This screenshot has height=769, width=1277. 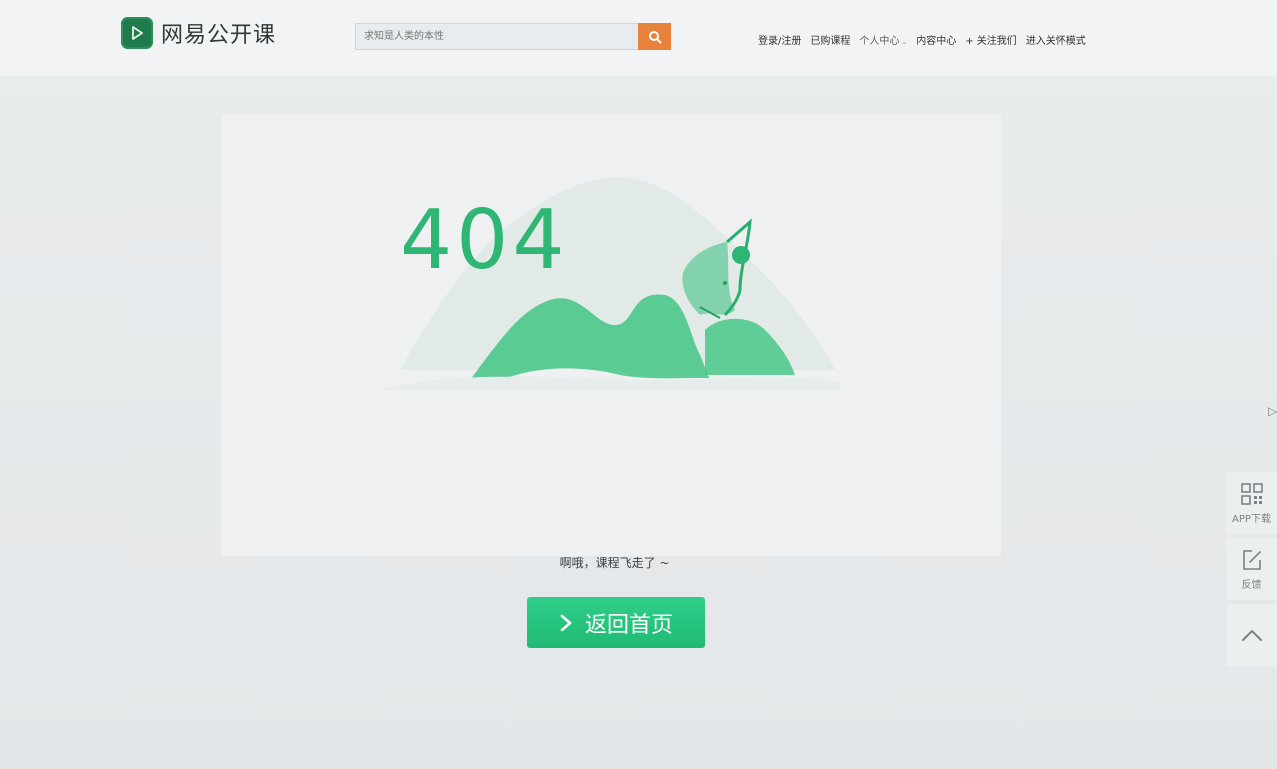 I want to click on search-icon, so click(x=654, y=36).